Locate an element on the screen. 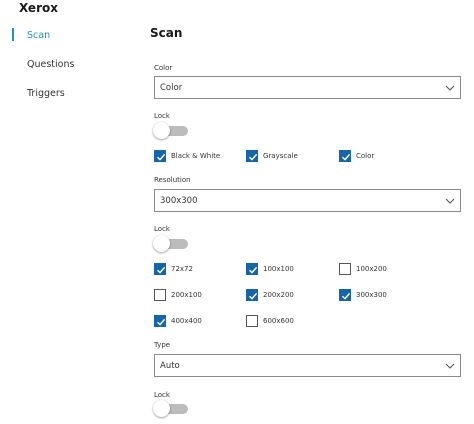 The image size is (474, 424). checkbox-label: Black & White is located at coordinates (196, 156).